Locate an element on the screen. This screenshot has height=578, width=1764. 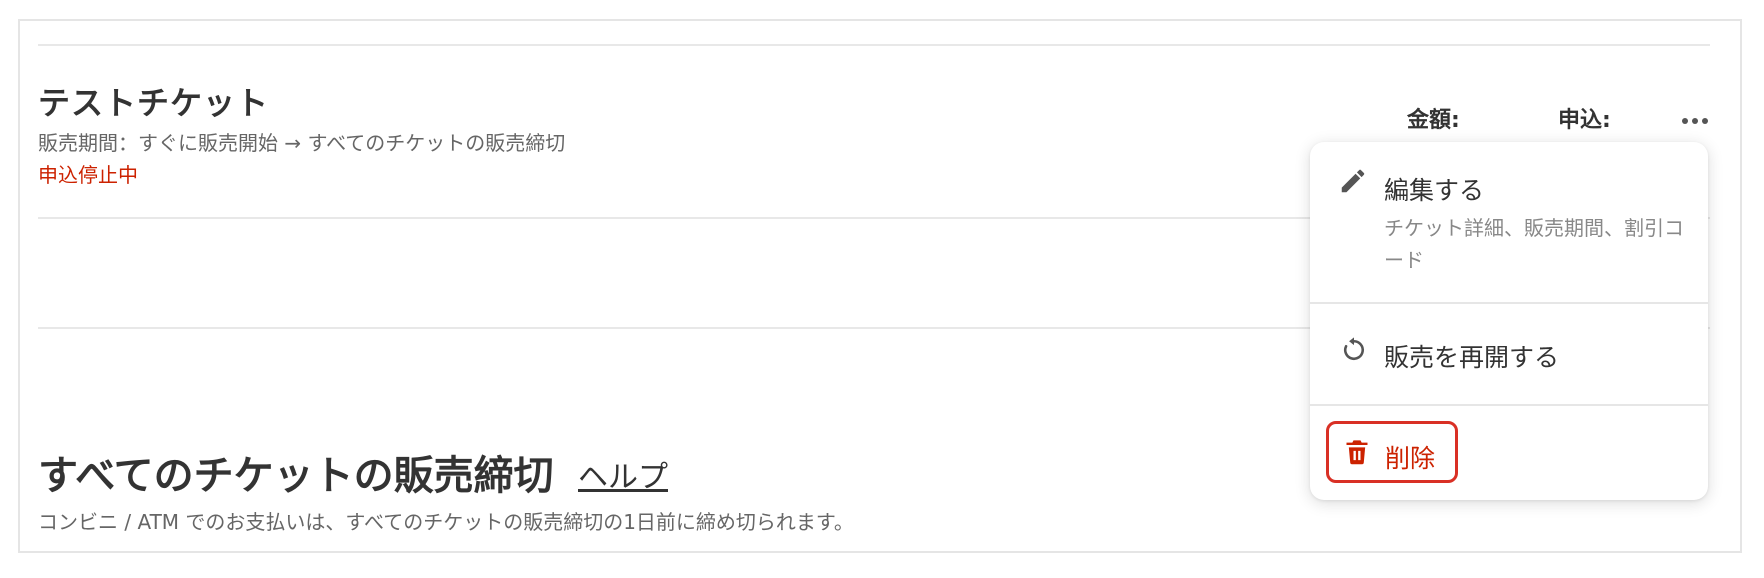
ticket-action-menu: 編集する チケット詳細、販売期間、割引コード 販売を再開する 削除 is located at coordinates (1509, 321).